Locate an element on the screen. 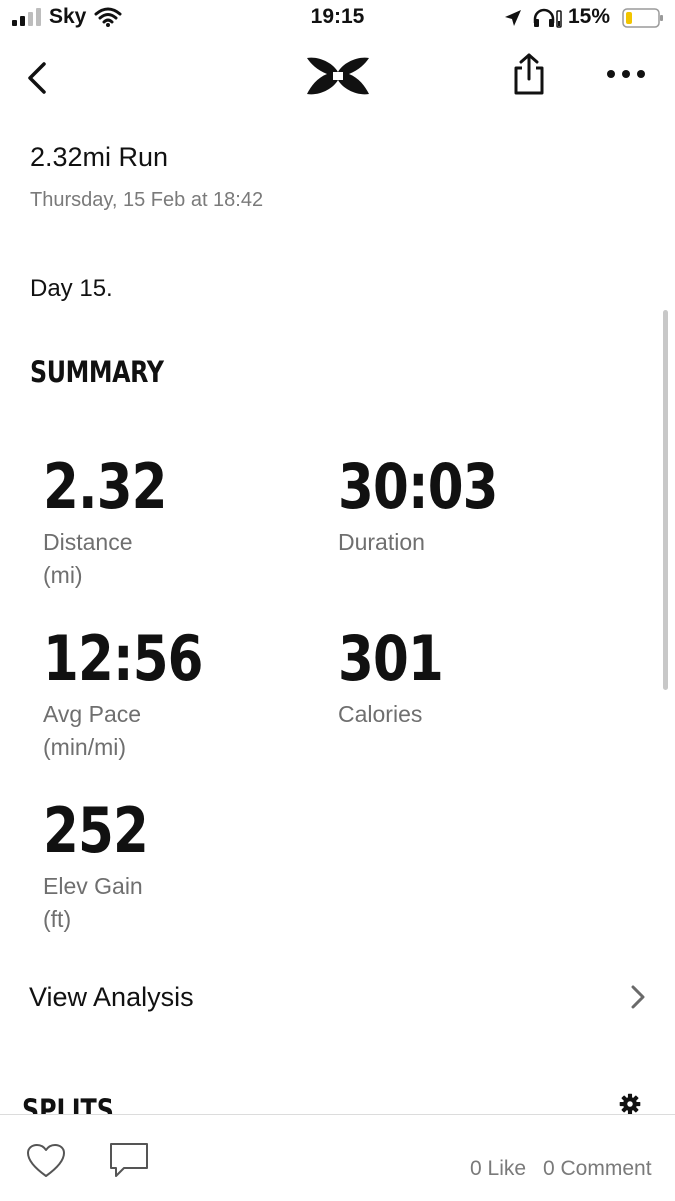 This screenshot has height=1201, width=675. battery-icon is located at coordinates (642, 18).